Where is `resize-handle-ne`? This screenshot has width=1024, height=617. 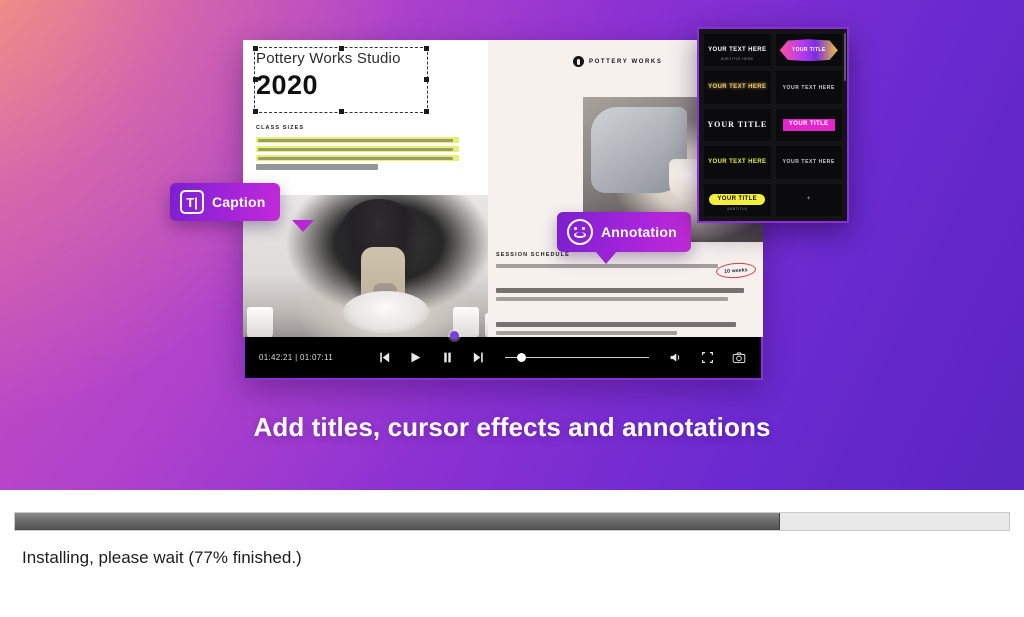
resize-handle-ne is located at coordinates (426, 48).